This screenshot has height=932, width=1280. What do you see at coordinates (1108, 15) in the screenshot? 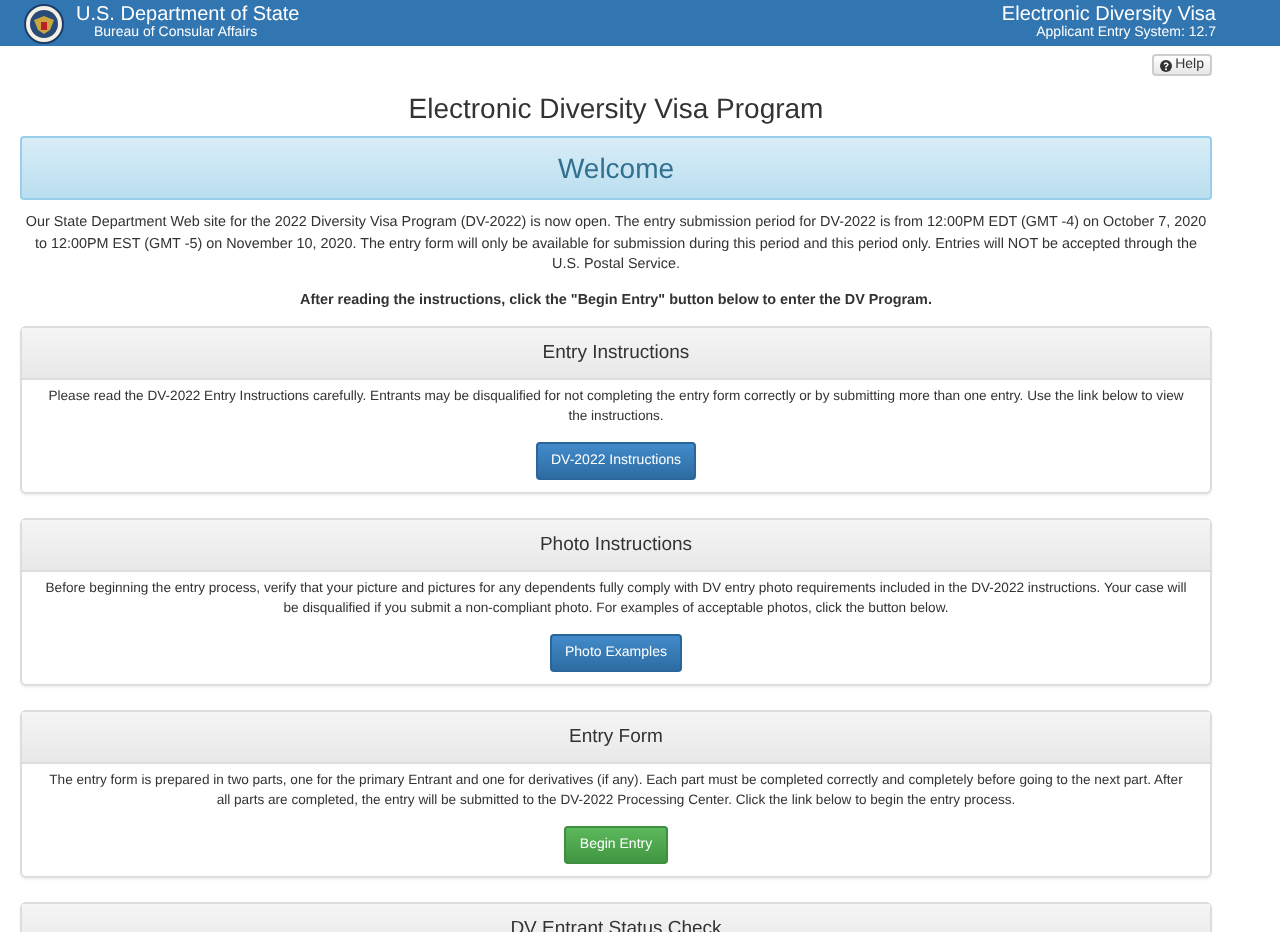
I see `system-title: Electronic Diversity Visa` at bounding box center [1108, 15].